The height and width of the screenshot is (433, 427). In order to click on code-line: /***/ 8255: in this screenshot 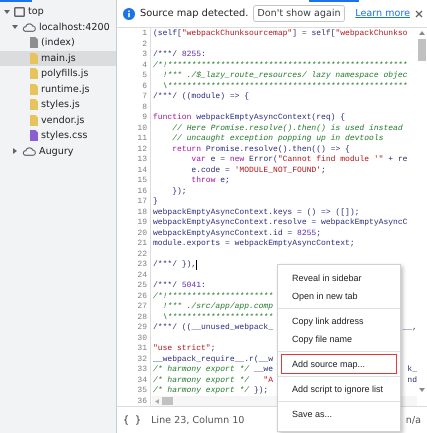, I will do `click(179, 55)`.